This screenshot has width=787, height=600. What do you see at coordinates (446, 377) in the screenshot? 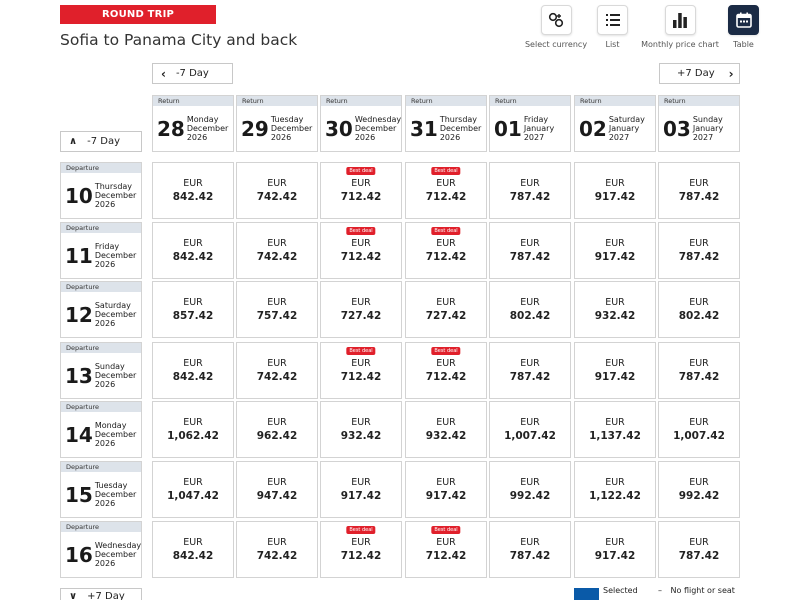
I see `fare-price: 712.42` at bounding box center [446, 377].